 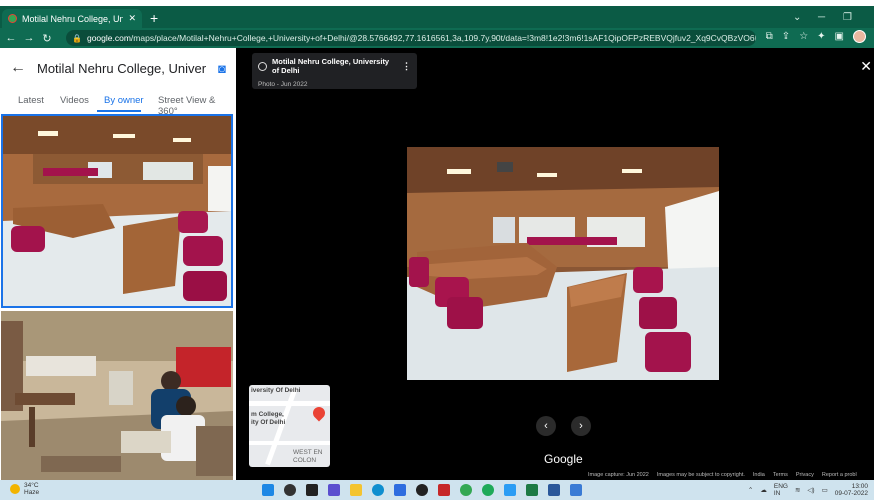 What do you see at coordinates (262, 66) in the screenshot?
I see `owner-avatar` at bounding box center [262, 66].